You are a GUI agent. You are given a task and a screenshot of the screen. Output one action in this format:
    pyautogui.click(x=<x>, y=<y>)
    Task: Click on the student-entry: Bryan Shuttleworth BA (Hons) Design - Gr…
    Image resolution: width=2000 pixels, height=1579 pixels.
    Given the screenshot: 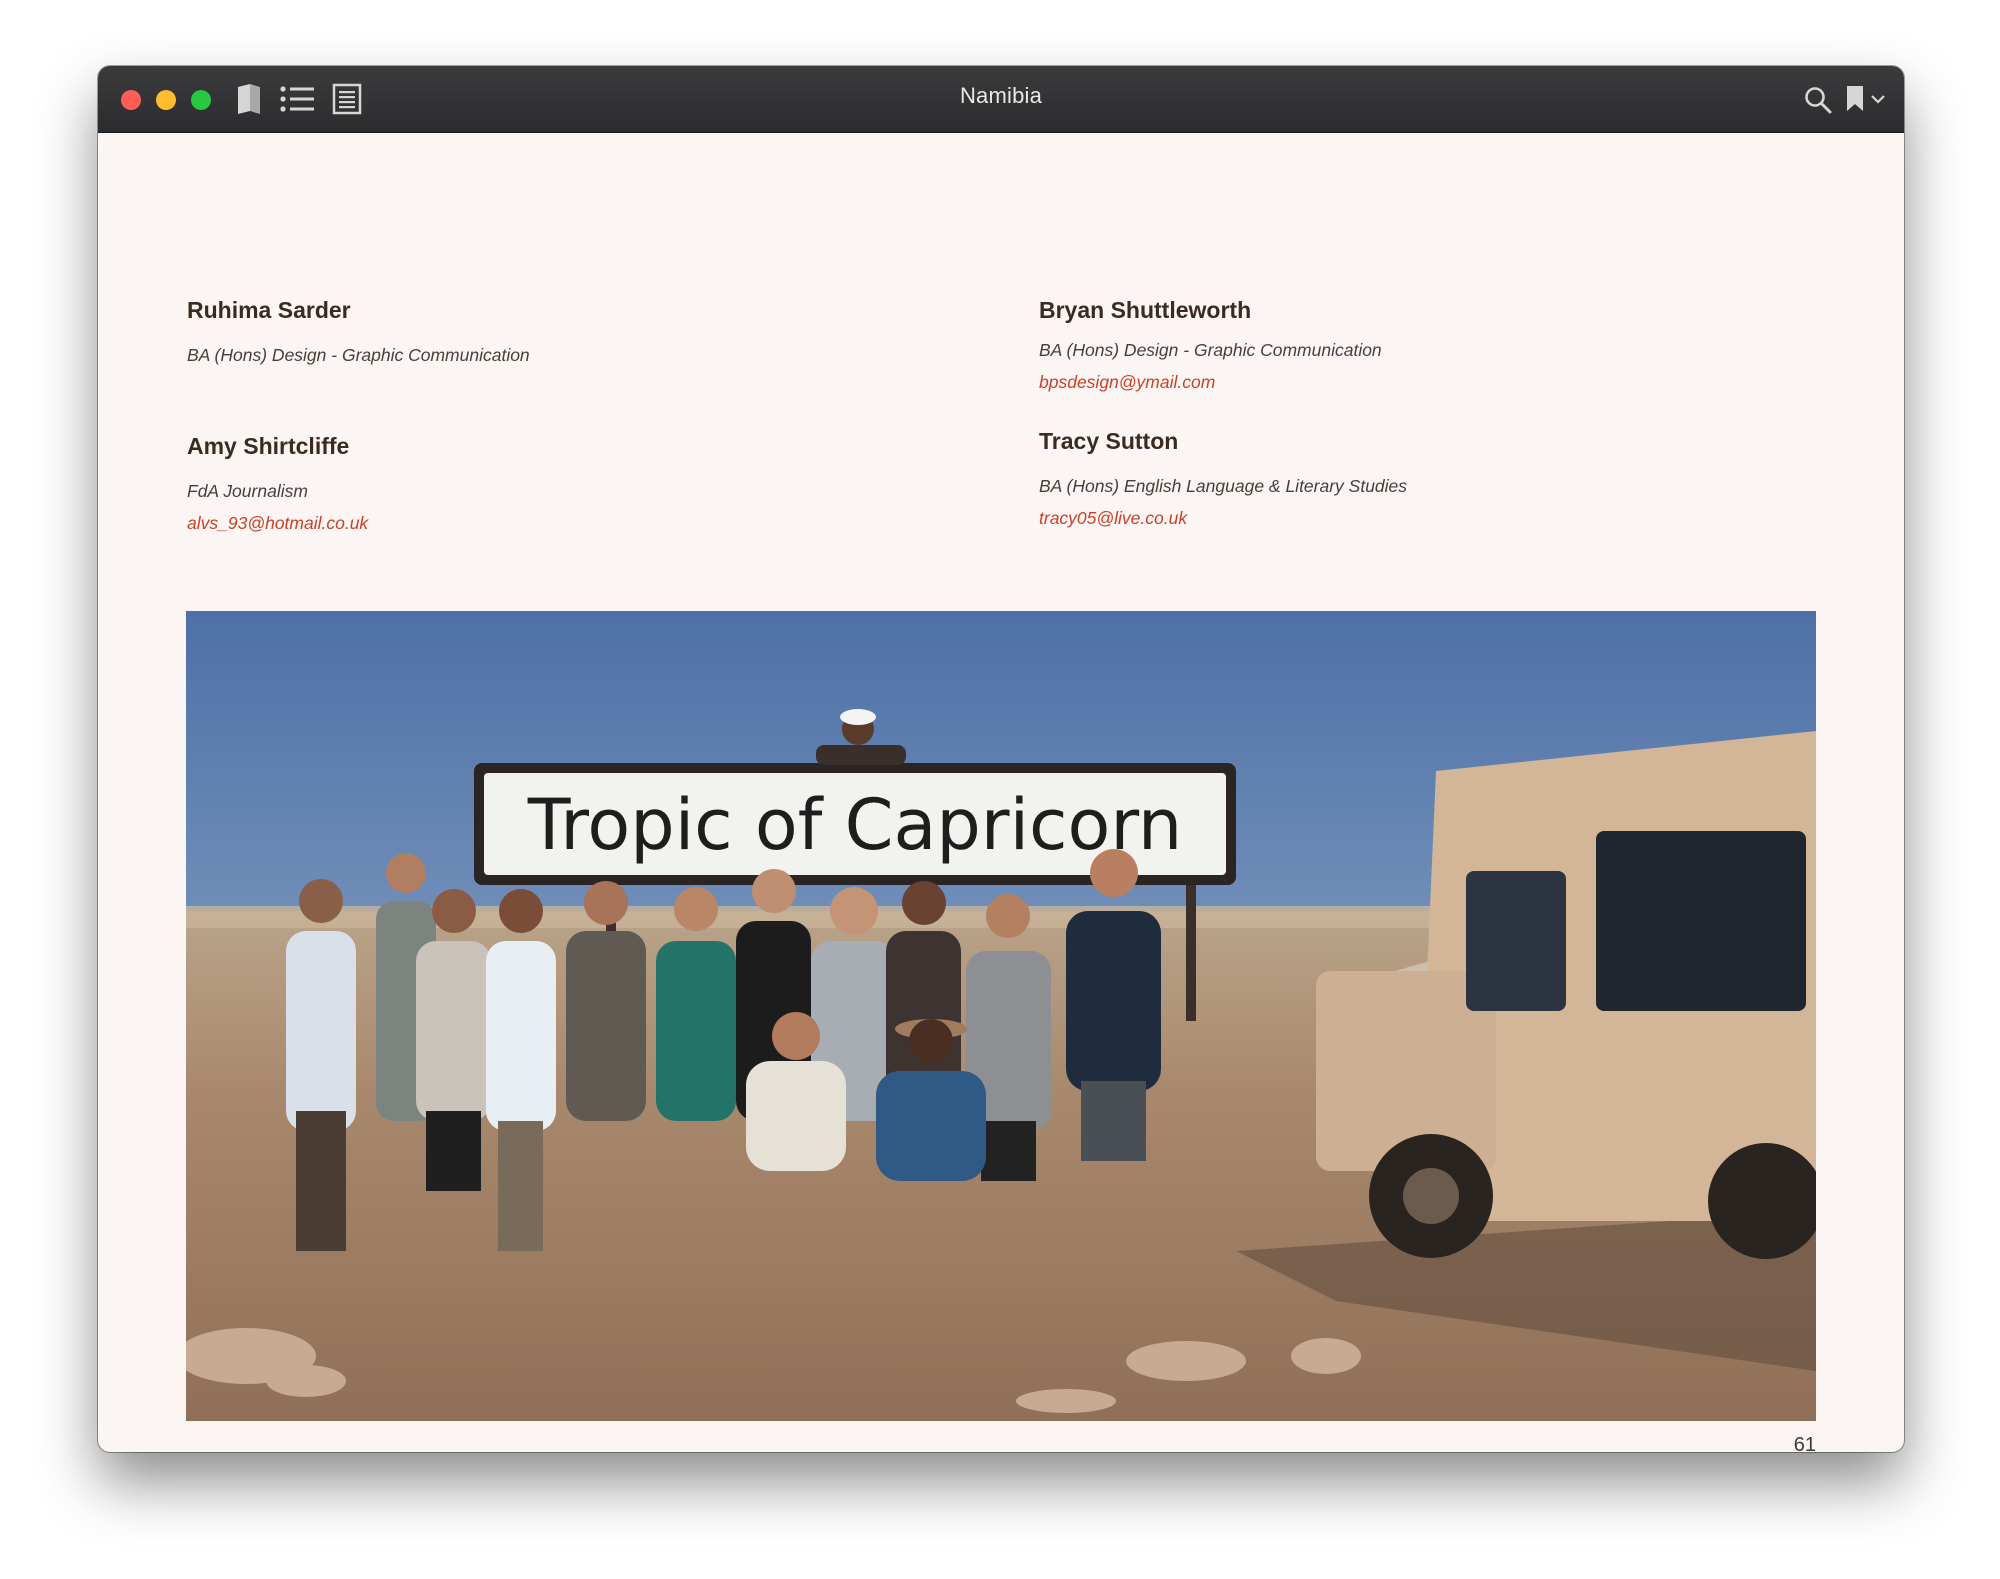 What is the action you would take?
    pyautogui.click(x=1419, y=344)
    